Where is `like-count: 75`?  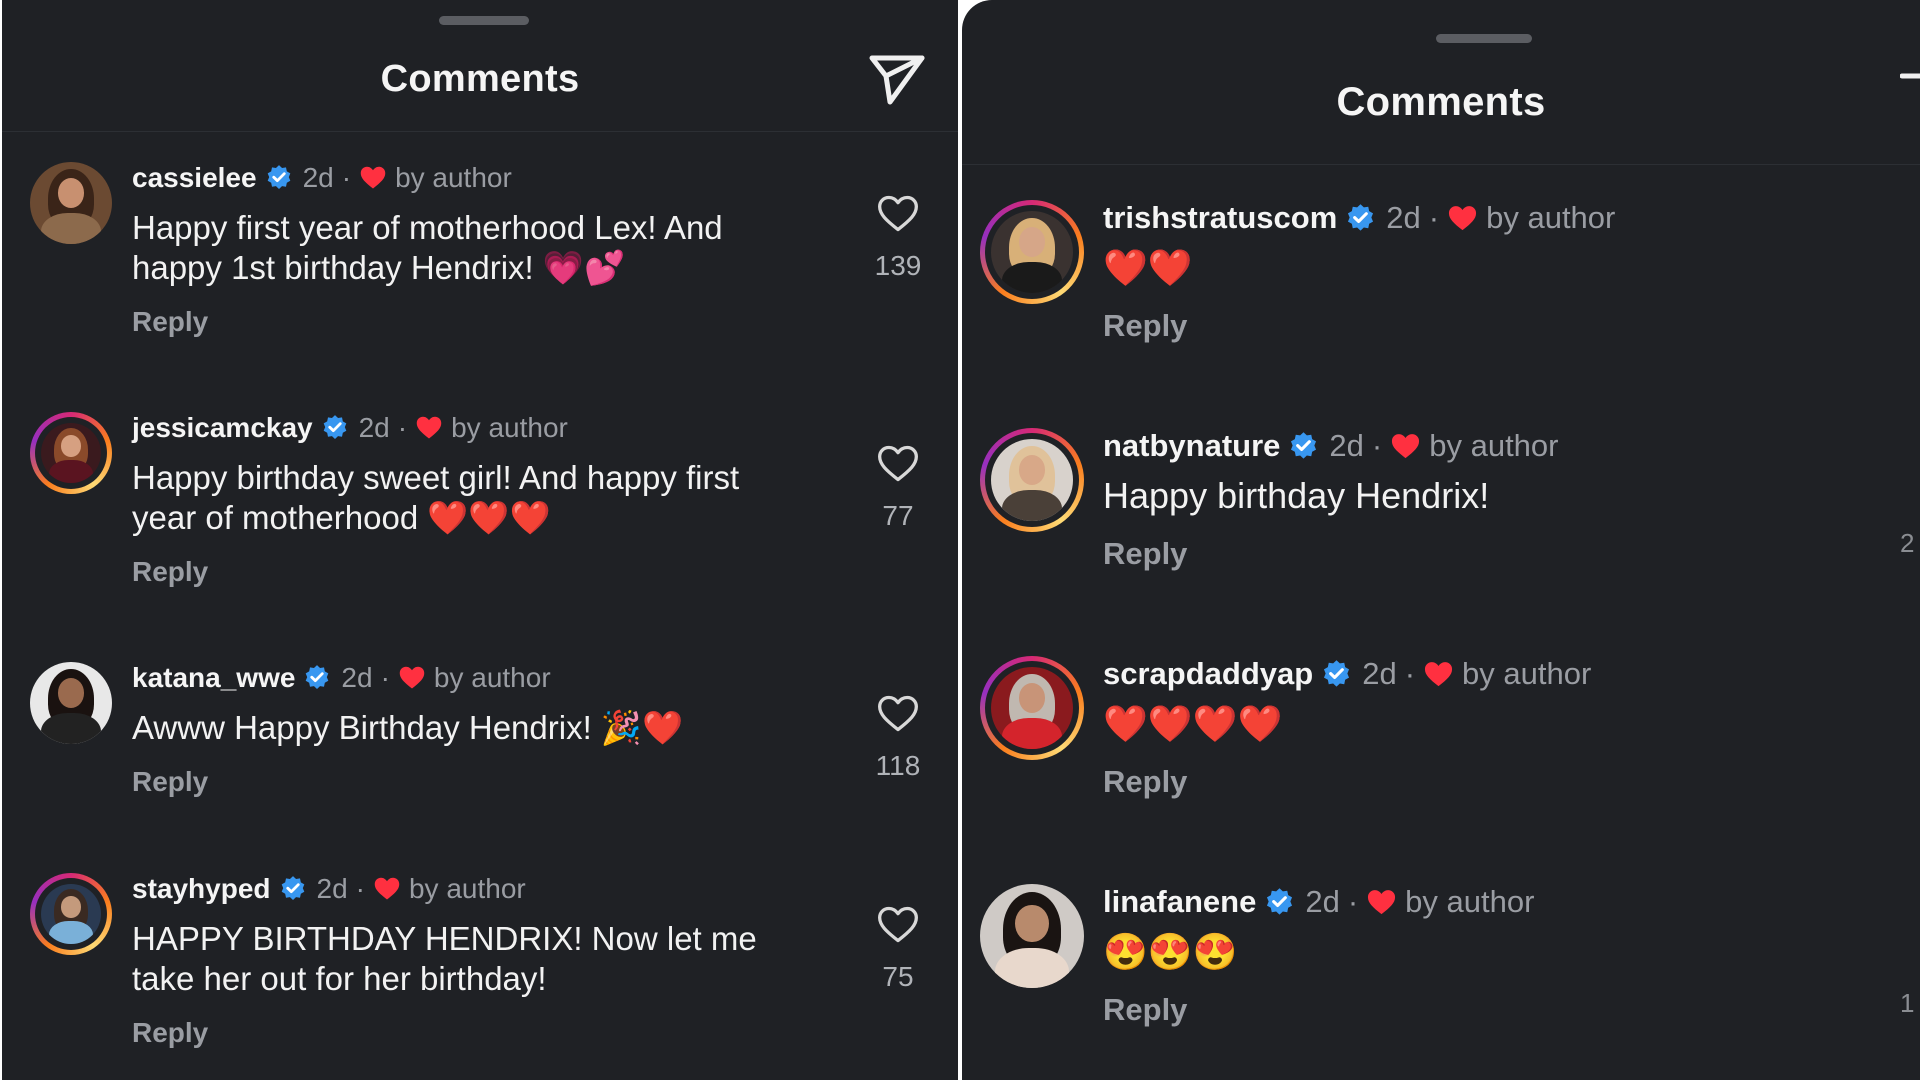
like-count: 75 is located at coordinates (898, 976).